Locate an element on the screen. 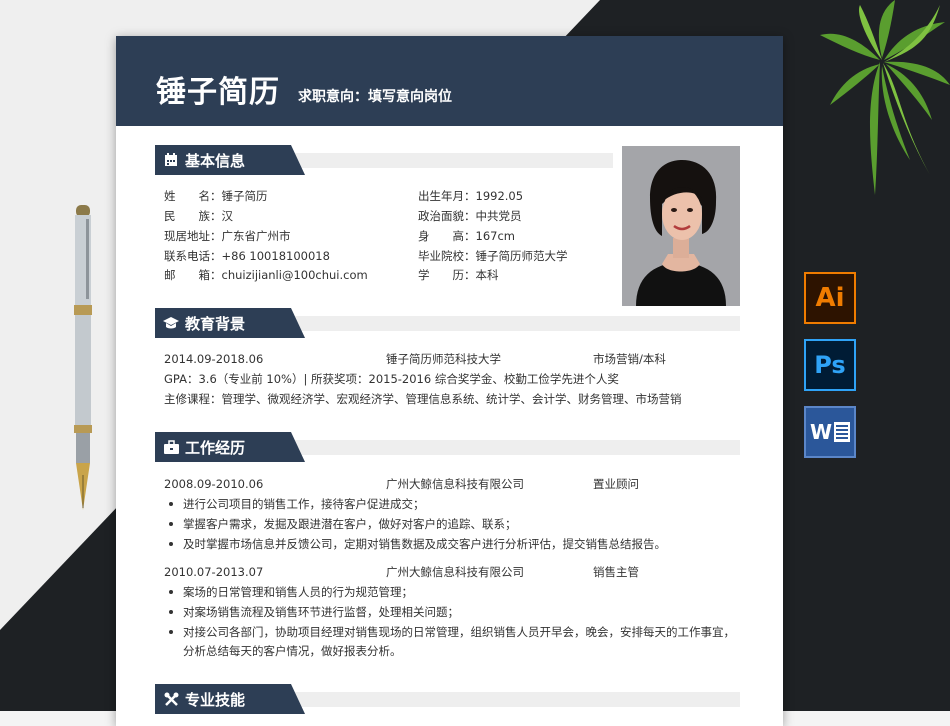 The width and height of the screenshot is (950, 726). education-school: 锤子简历师范科技大学 is located at coordinates (443, 359).